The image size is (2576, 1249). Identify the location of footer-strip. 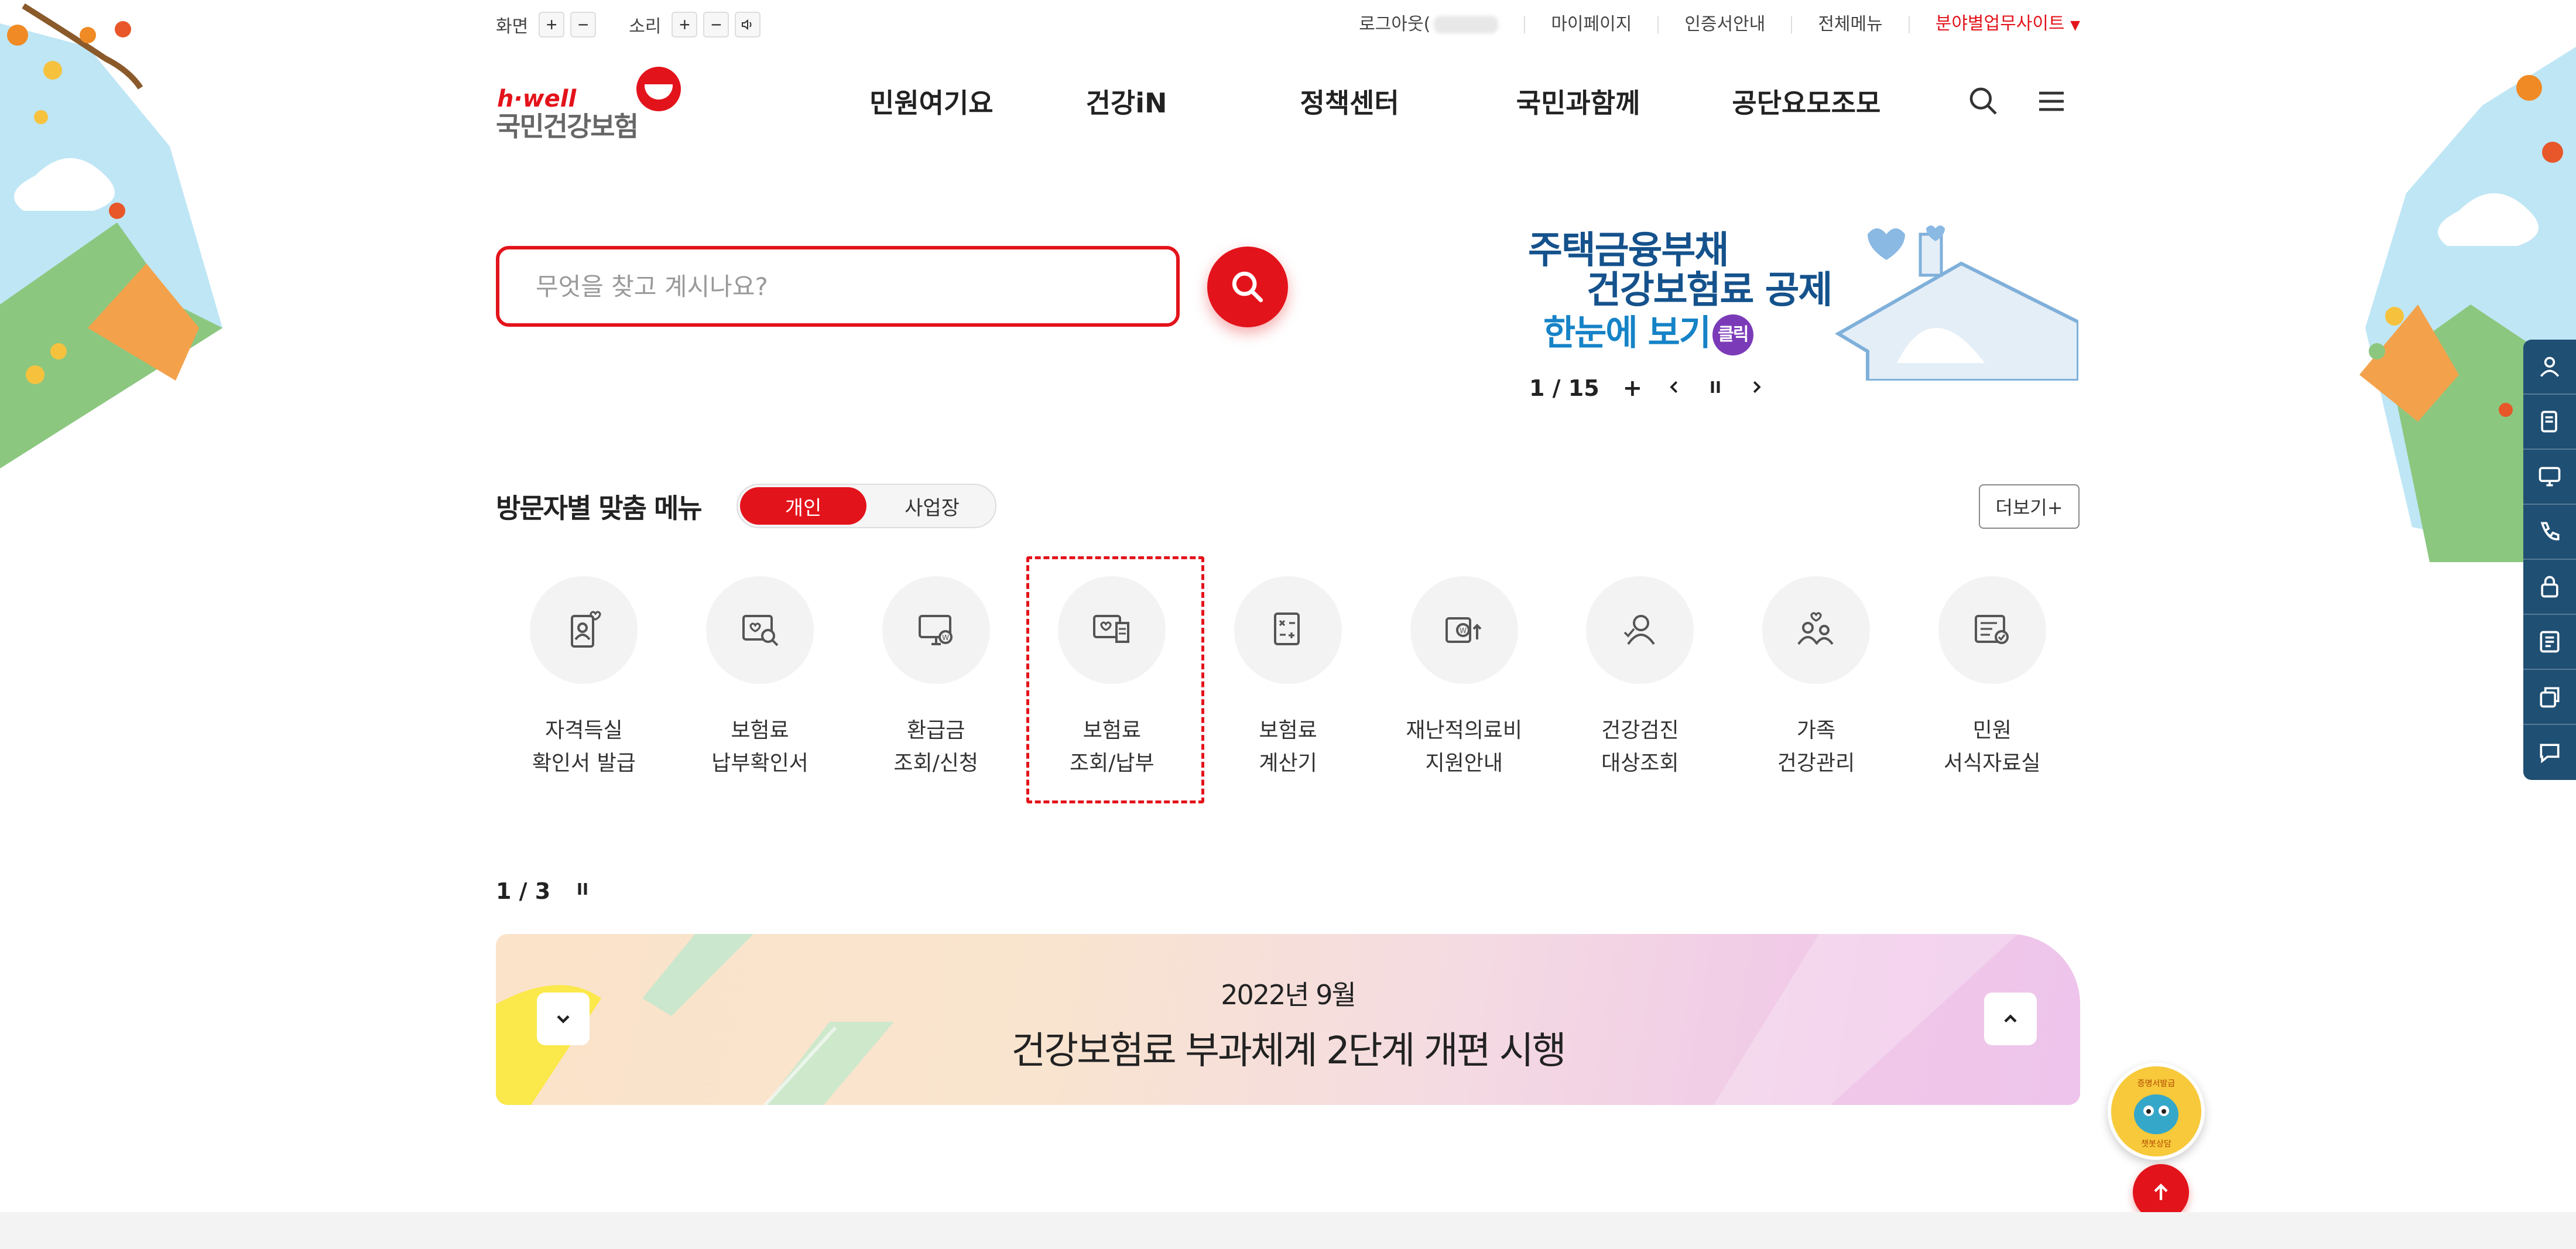
(1288, 1230).